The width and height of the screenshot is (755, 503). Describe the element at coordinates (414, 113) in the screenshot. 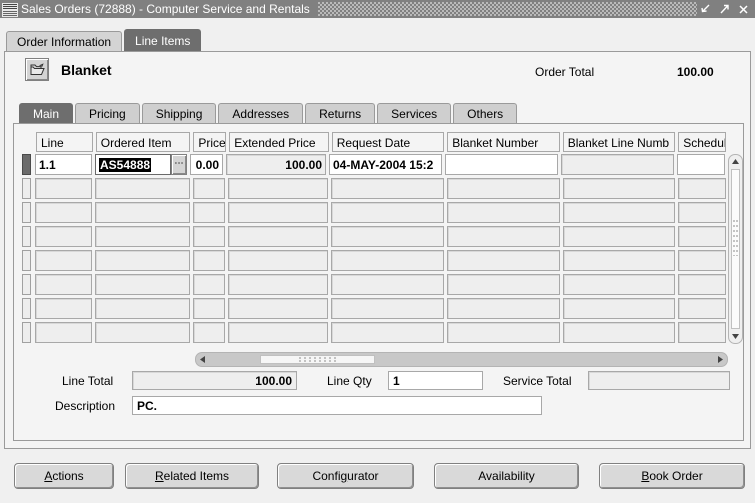

I see `tab-services: Services` at that location.